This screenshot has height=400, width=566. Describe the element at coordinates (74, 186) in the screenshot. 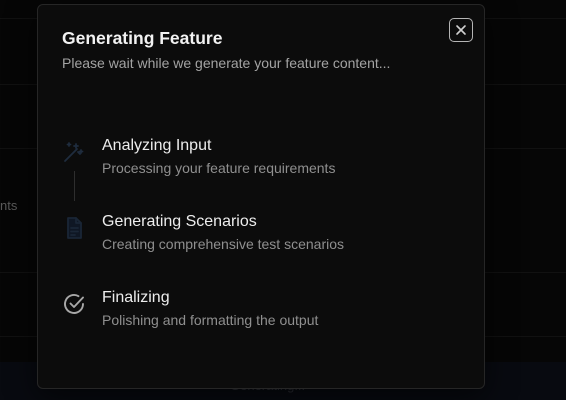

I see `step-connector` at that location.